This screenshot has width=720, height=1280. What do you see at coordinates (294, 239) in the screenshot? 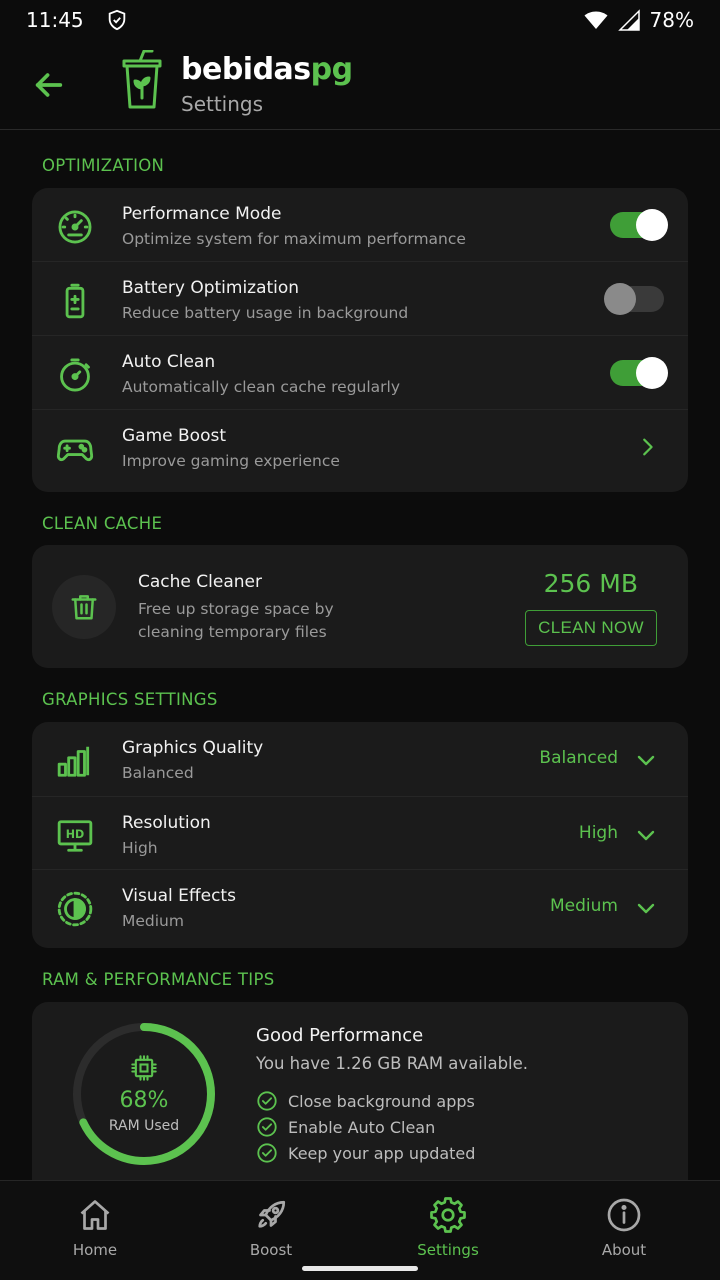
I see `setting-subtitle: Optimize system for maximum performance` at bounding box center [294, 239].